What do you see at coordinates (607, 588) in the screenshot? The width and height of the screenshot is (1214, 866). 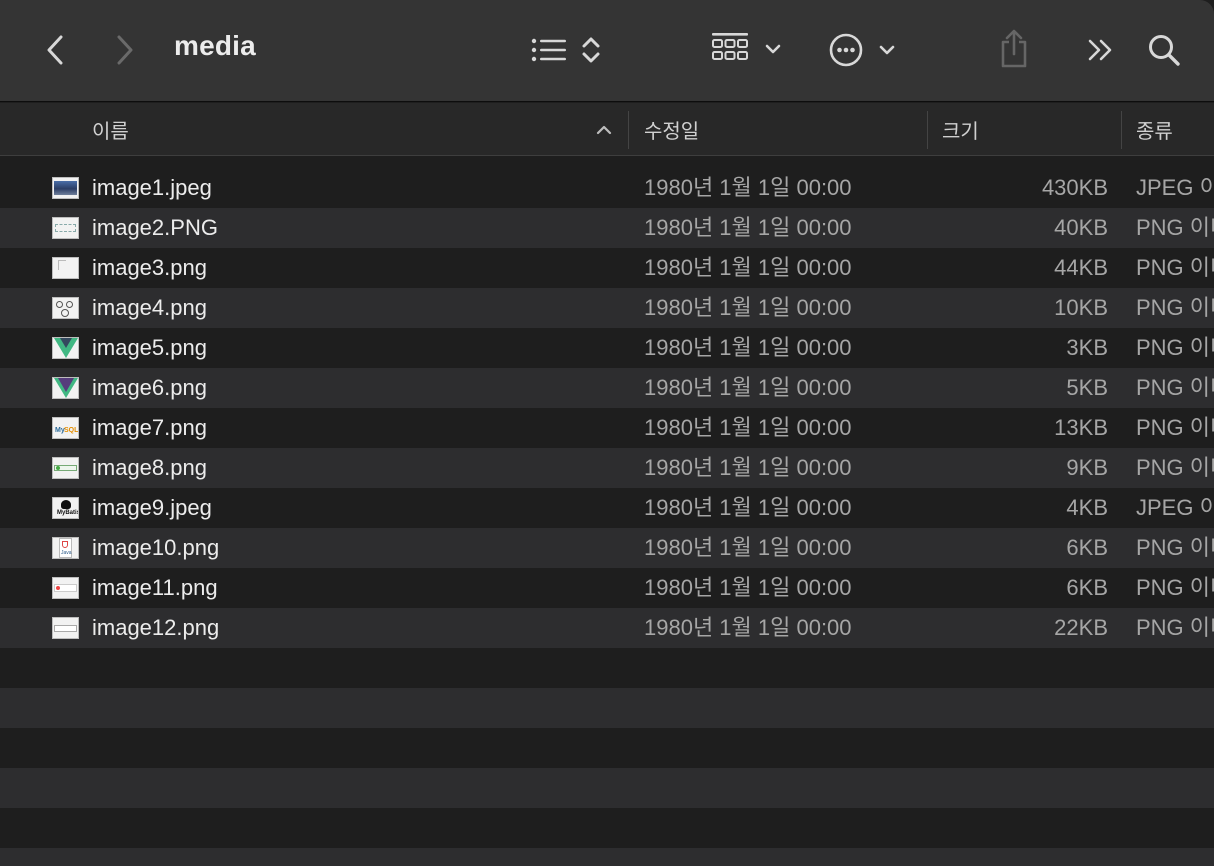 I see `file-row: image11.png 1980년 1월 1일 00:00 6KB PNG 이미지` at bounding box center [607, 588].